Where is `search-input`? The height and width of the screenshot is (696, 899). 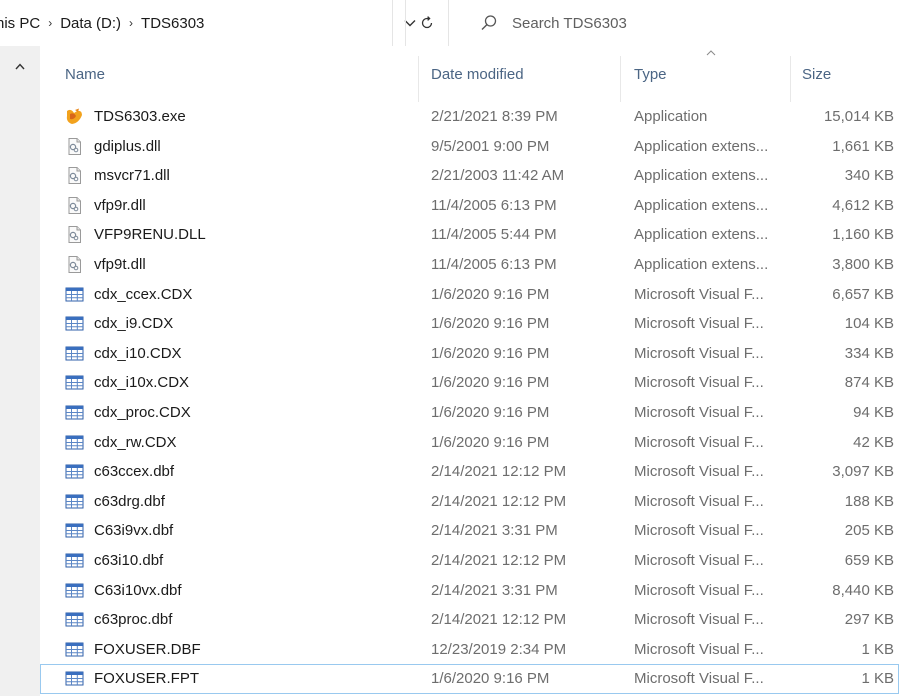
search-input is located at coordinates (662, 23).